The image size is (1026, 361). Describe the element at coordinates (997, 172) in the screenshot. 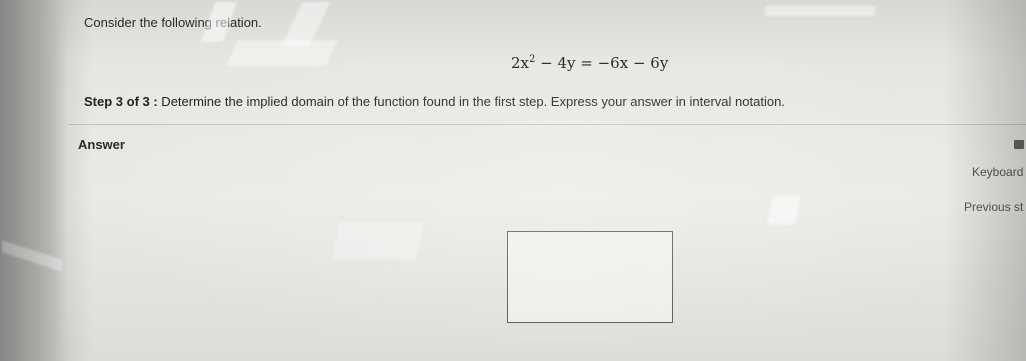

I see `keyboard-shortcuts-link: Keyboard` at that location.